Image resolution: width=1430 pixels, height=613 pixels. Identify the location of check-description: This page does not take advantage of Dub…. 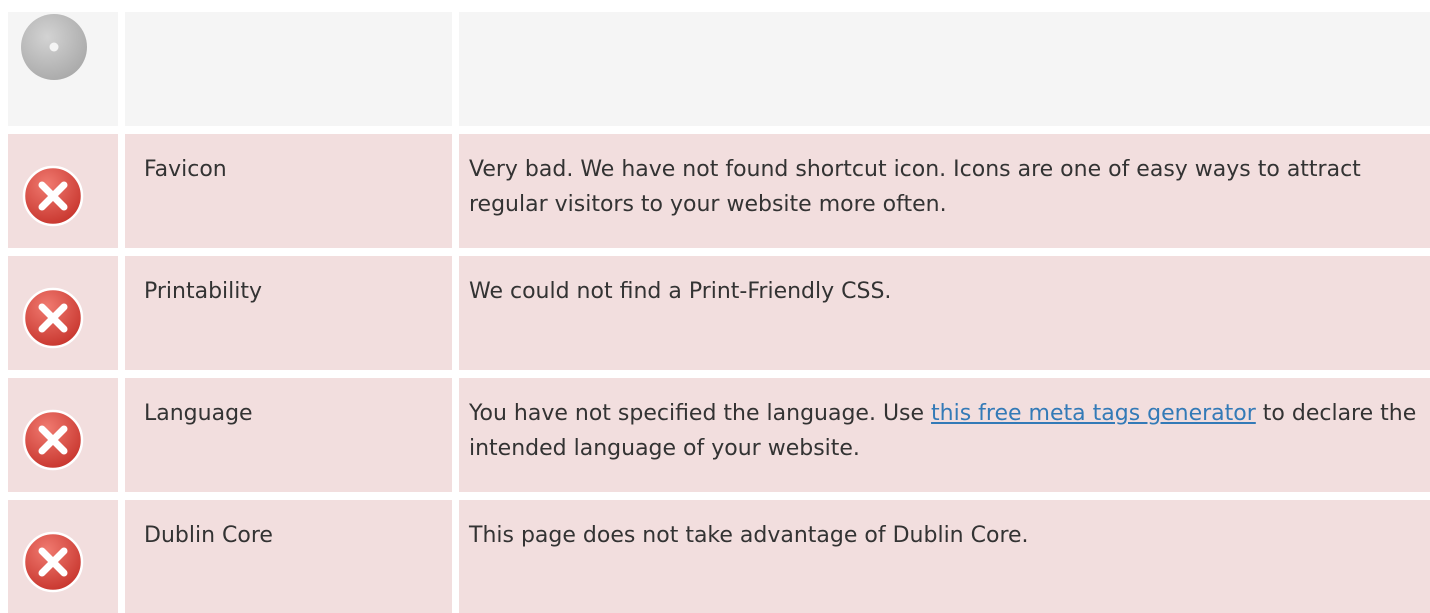
(944, 556).